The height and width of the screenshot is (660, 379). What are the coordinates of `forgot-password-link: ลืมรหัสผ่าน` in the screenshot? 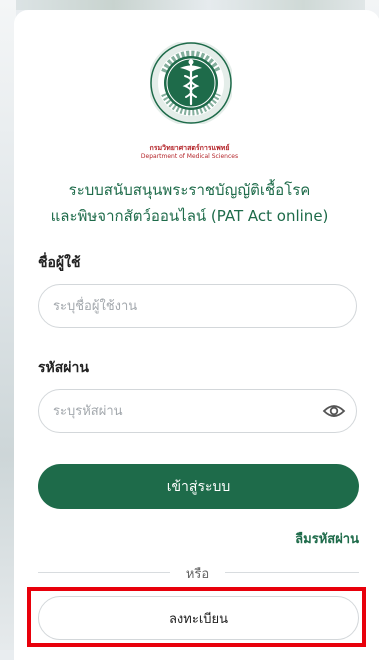 It's located at (327, 538).